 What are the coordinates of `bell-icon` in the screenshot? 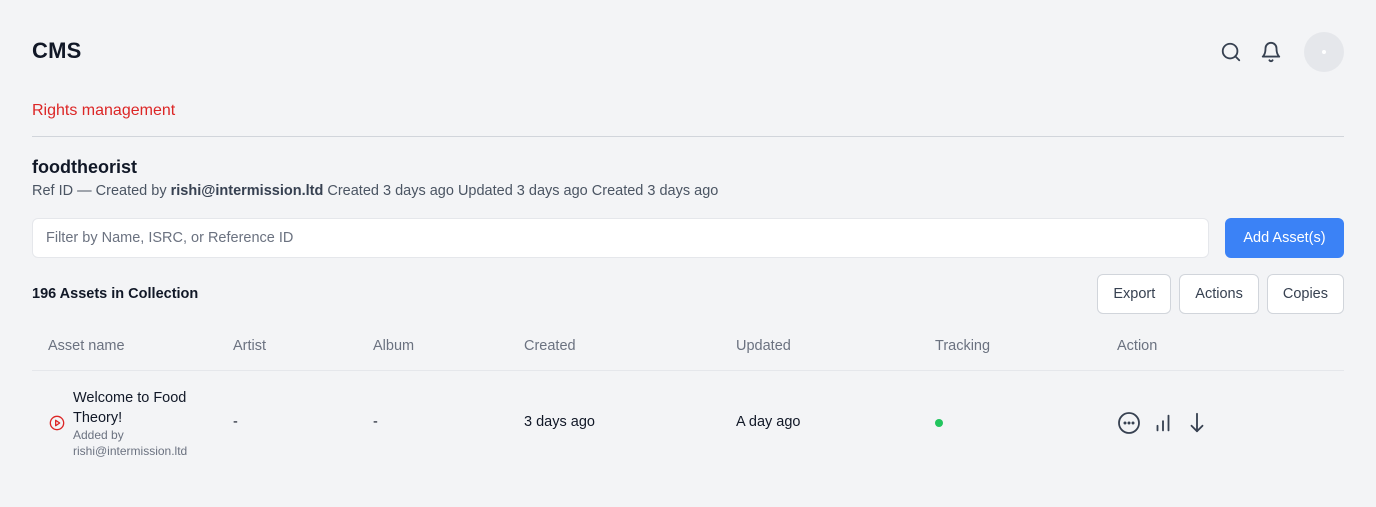 It's located at (1271, 52).